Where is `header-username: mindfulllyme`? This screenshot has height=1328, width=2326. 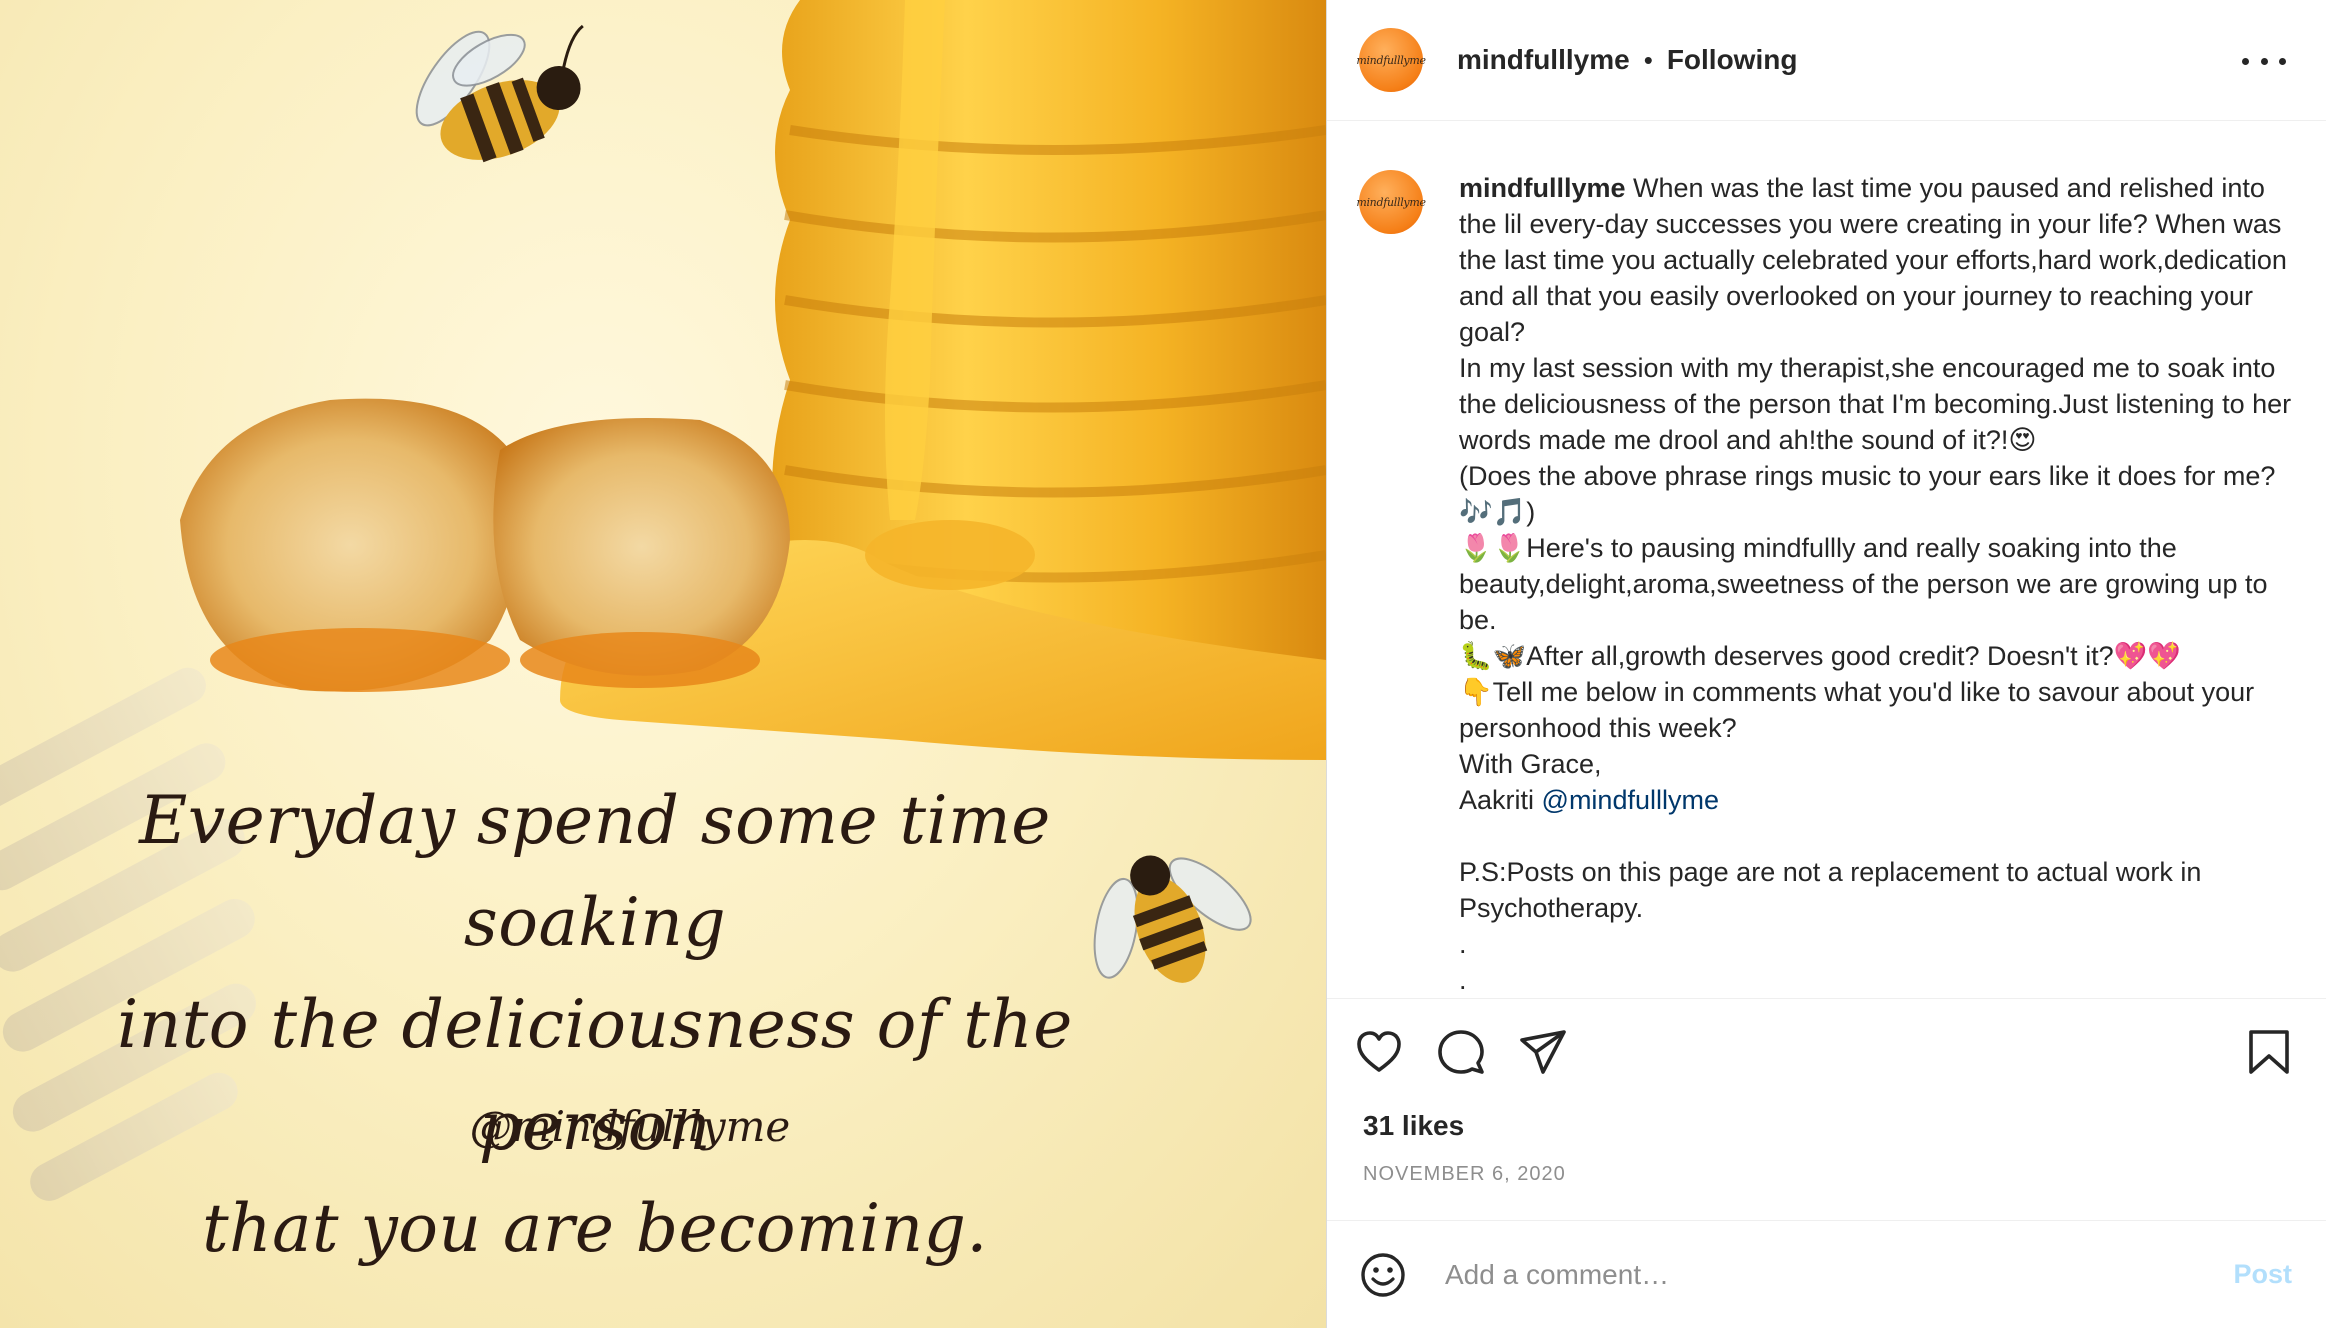
header-username: mindfulllyme is located at coordinates (1543, 60).